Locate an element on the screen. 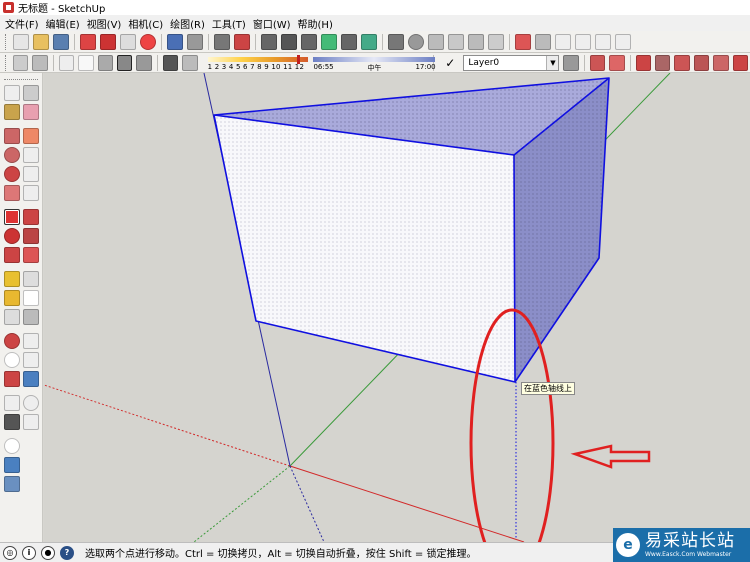  section-3-icon is located at coordinates (496, 41).